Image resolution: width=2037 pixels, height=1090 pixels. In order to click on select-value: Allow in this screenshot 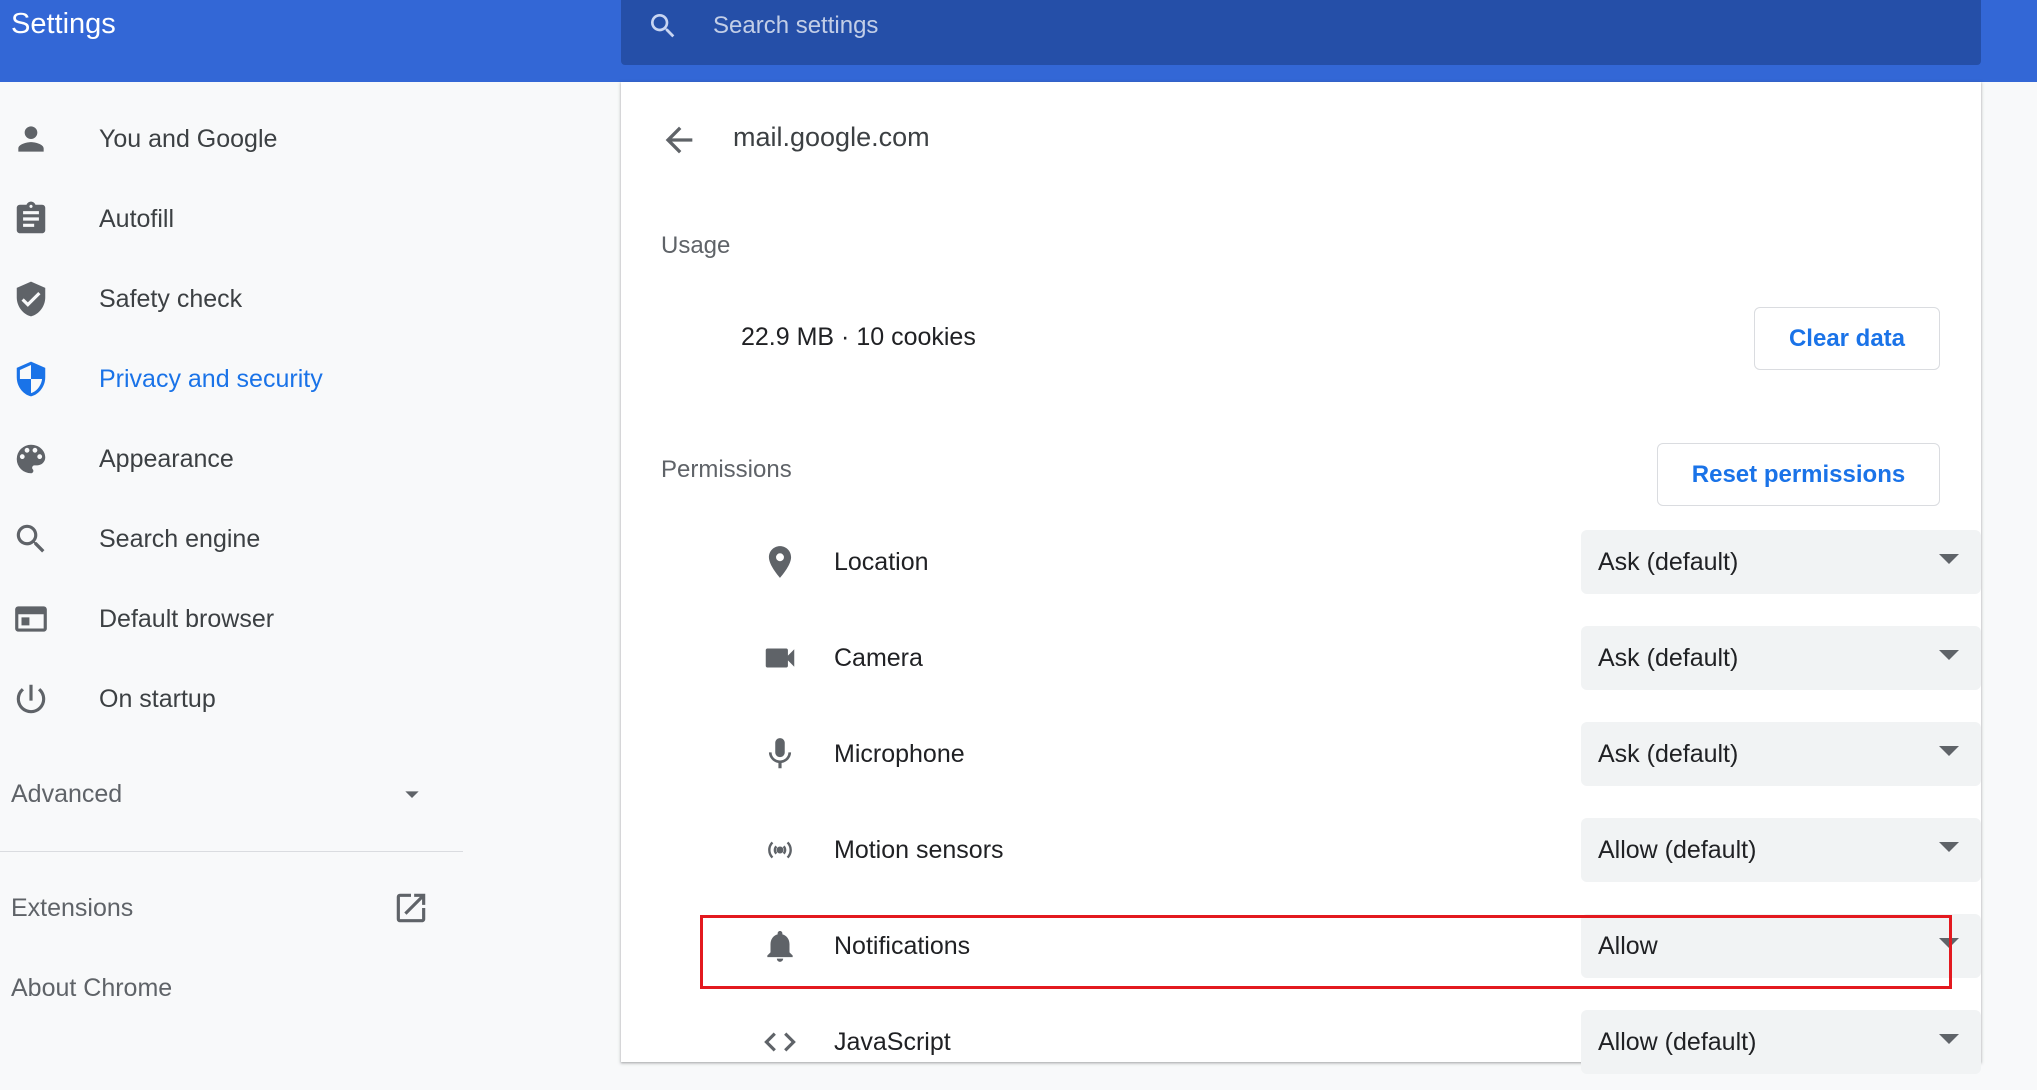, I will do `click(1628, 946)`.